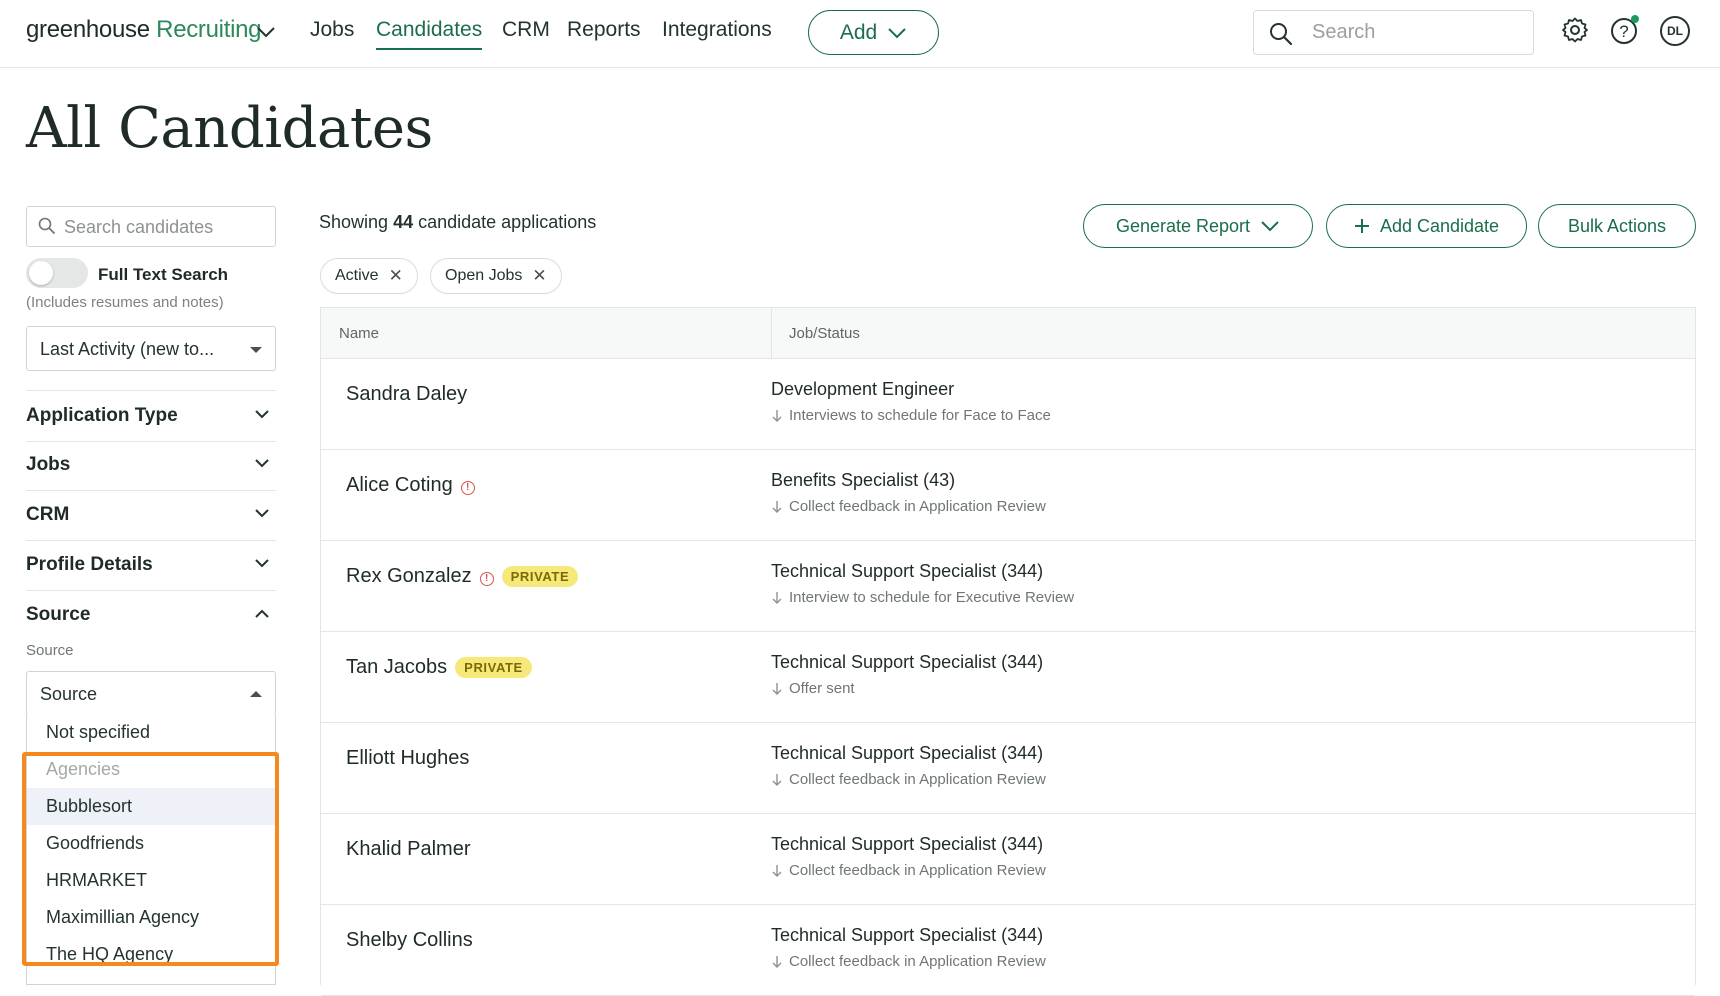 The image size is (1720, 996). I want to click on question-circle-icon: ?, so click(1625, 29).